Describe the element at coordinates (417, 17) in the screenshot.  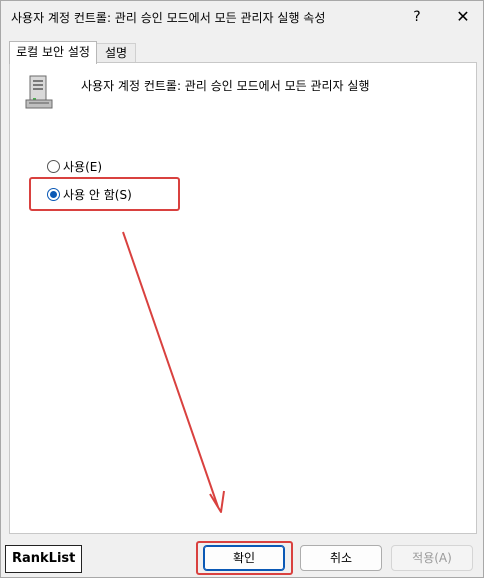
I see `help-button: ?` at that location.